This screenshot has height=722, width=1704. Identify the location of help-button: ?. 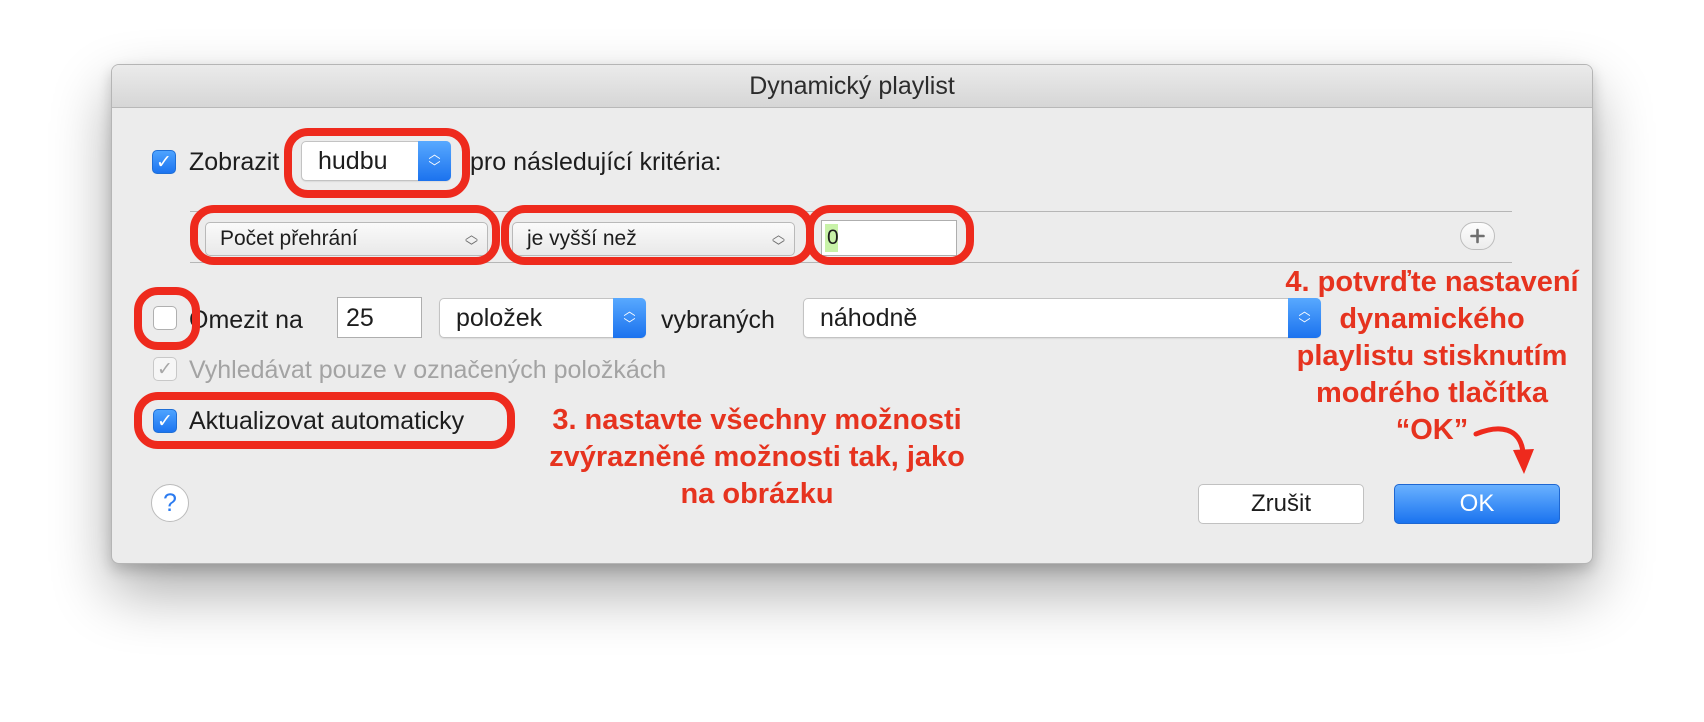
(170, 503).